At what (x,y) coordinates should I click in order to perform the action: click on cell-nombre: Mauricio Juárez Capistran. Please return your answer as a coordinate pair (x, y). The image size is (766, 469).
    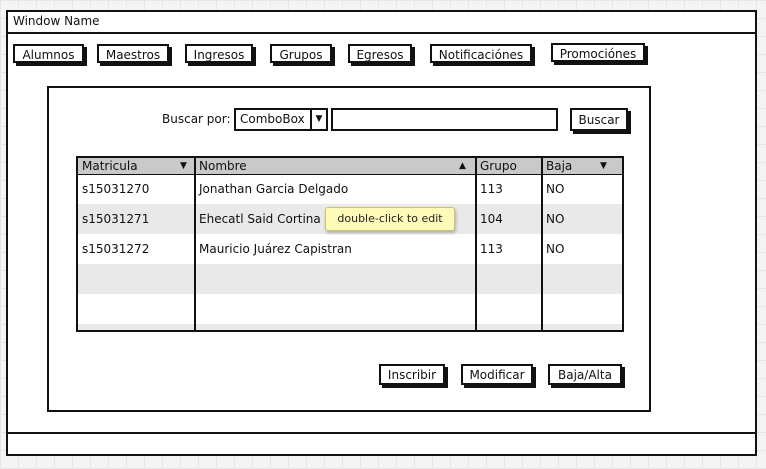
    Looking at the image, I should click on (275, 249).